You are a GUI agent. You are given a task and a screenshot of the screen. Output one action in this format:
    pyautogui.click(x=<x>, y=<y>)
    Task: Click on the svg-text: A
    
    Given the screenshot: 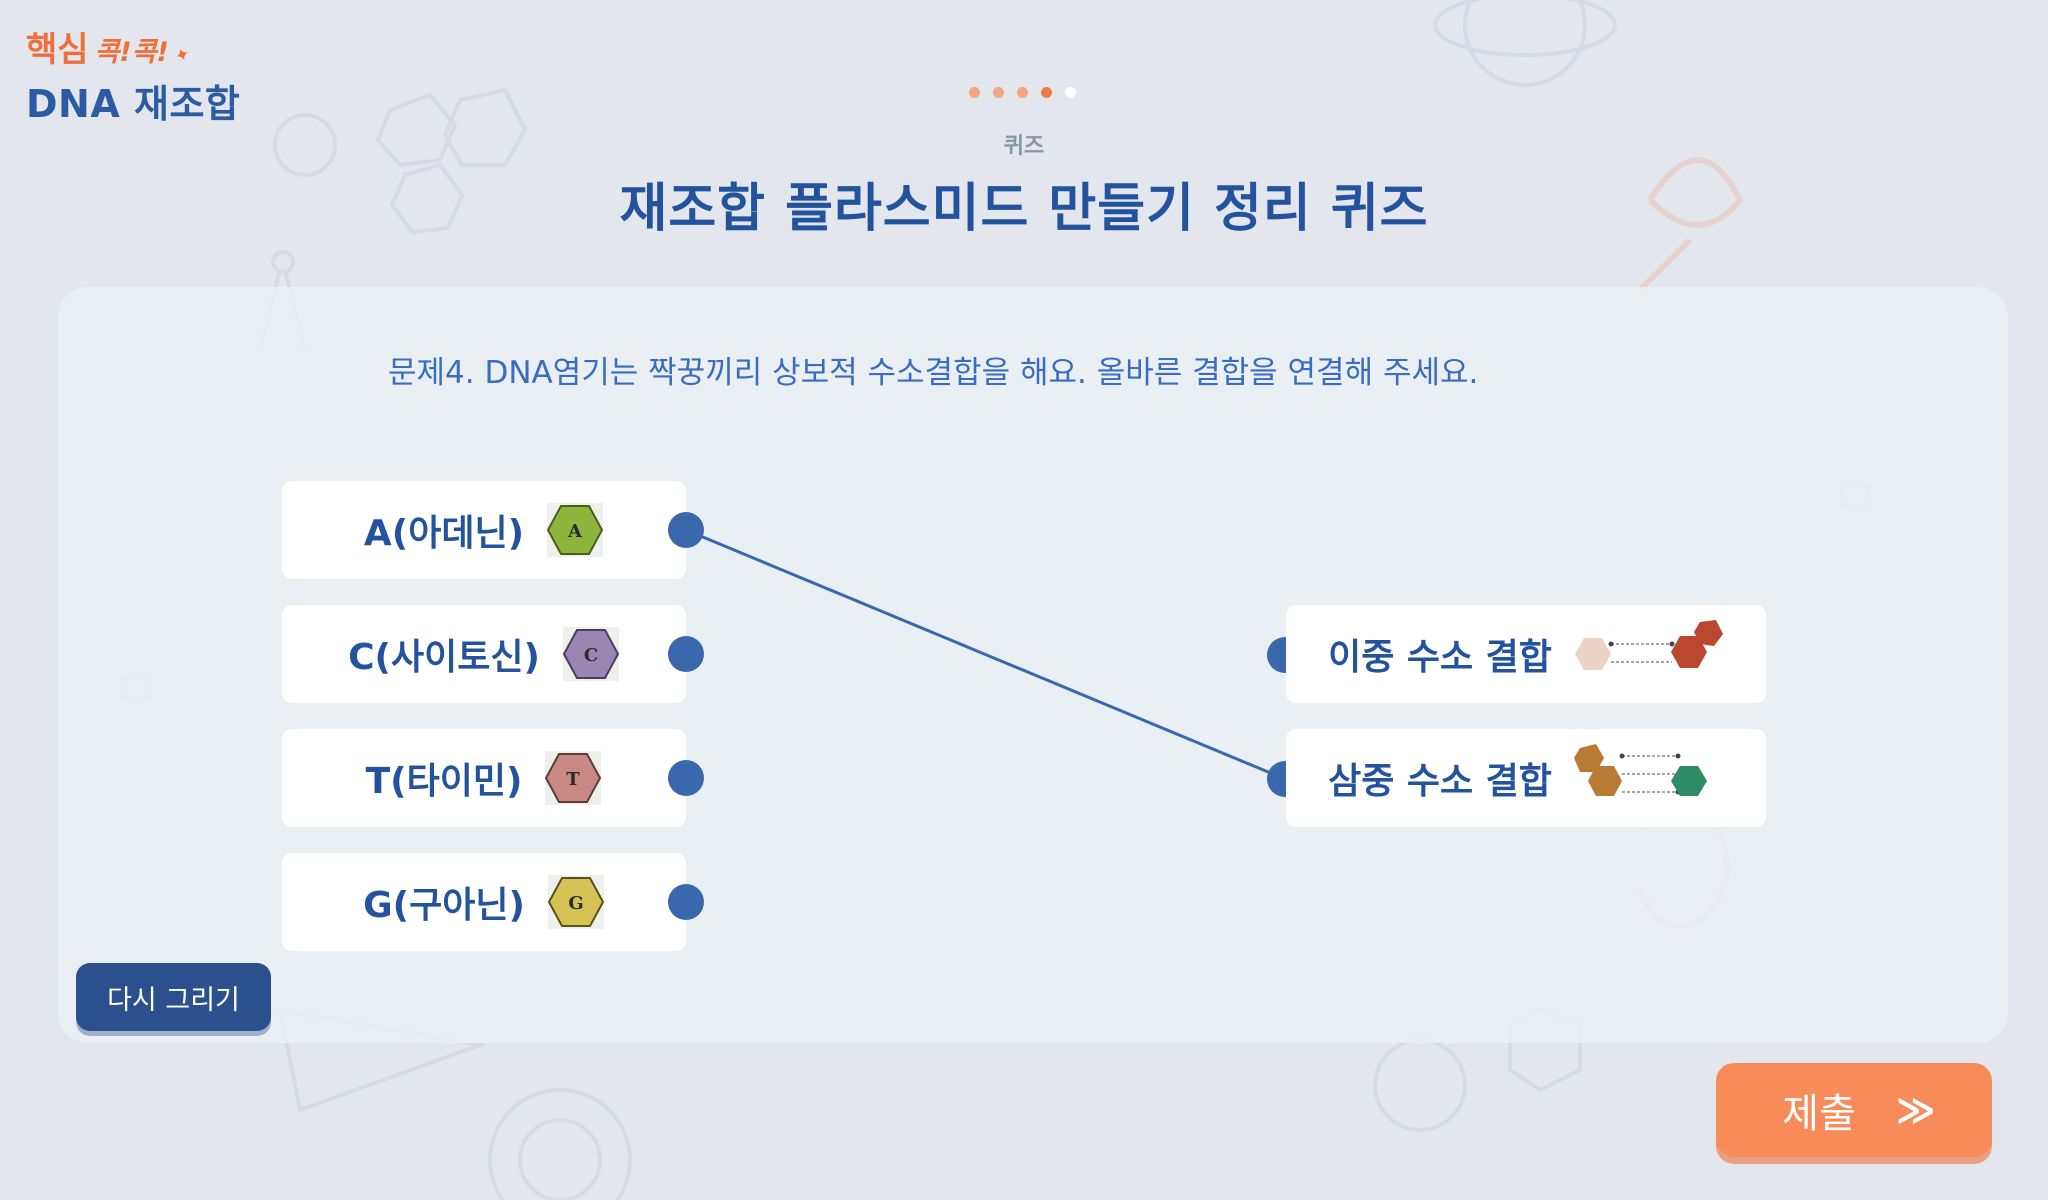 What is the action you would take?
    pyautogui.click(x=575, y=531)
    